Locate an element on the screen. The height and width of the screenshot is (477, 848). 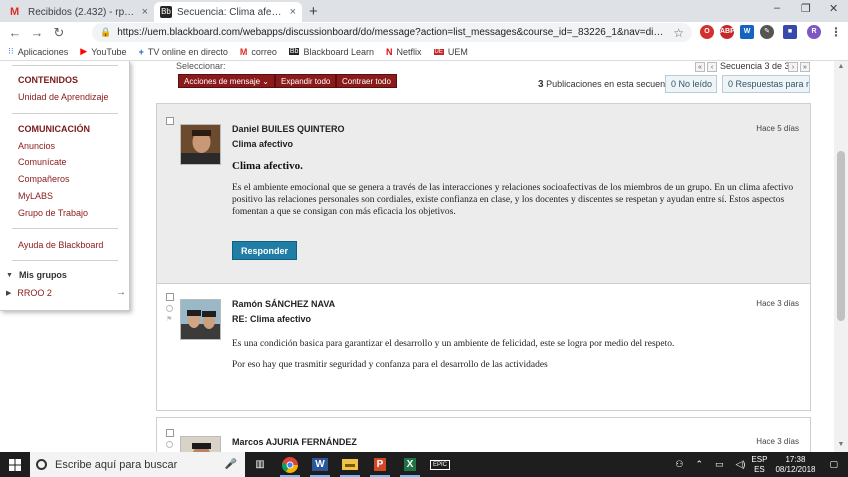
tab-title: Recibidos (2.432) - rpanizoa@gm is located at coordinates (82, 12).